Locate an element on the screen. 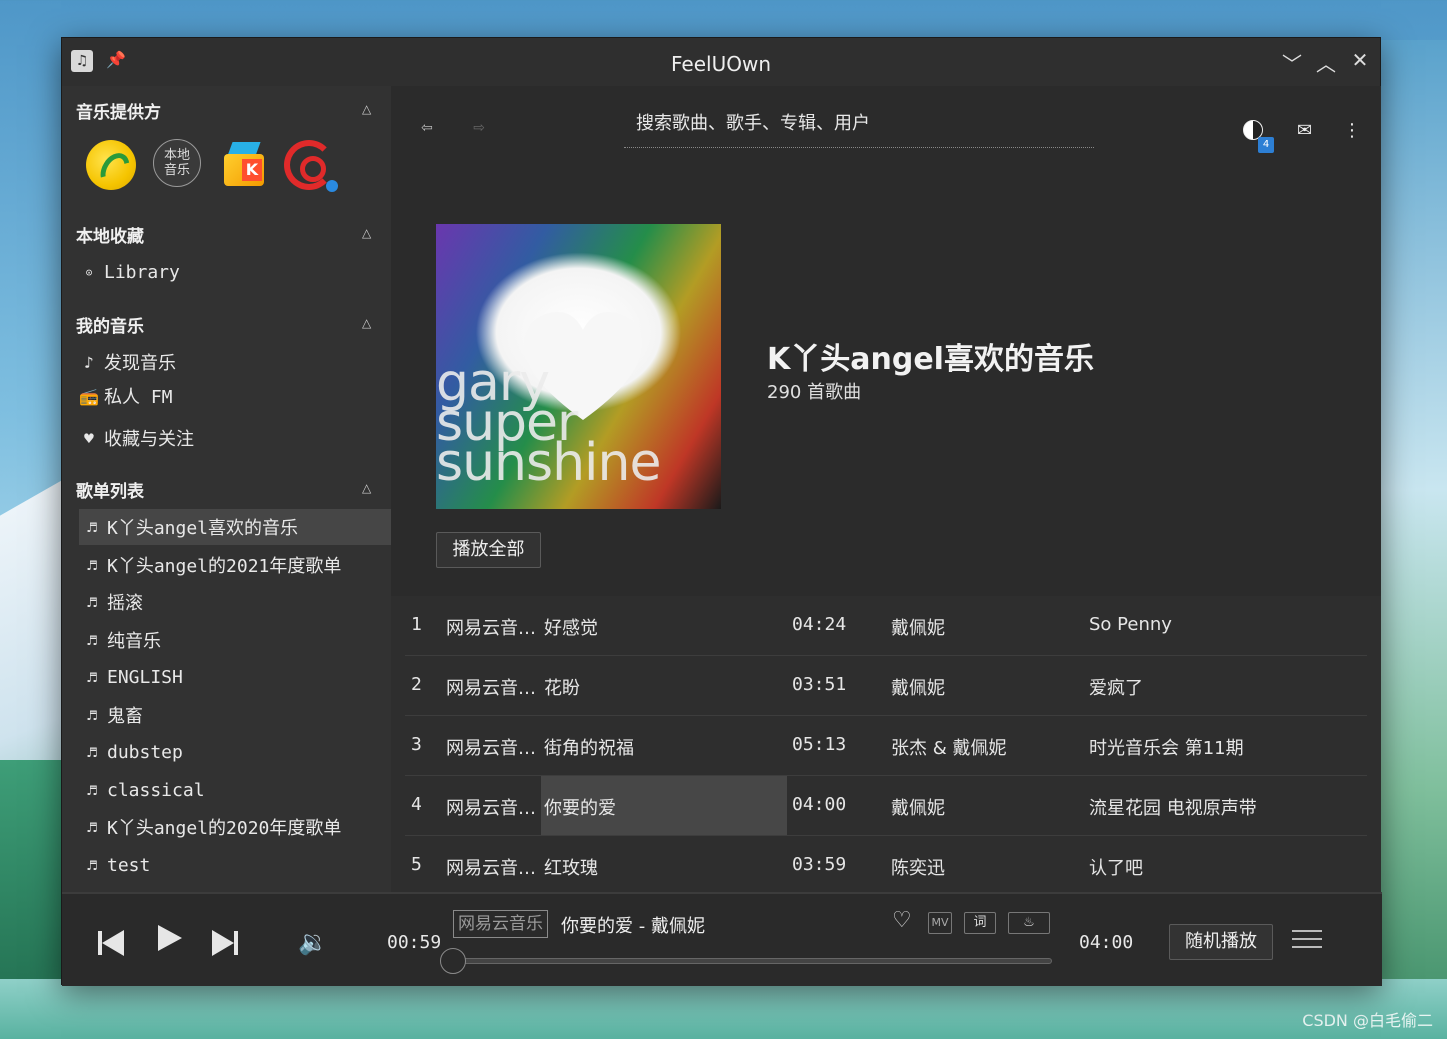 Image resolution: width=1447 pixels, height=1039 pixels. sidebar-playlist-item: ♬ 鬼畜 is located at coordinates (236, 715).